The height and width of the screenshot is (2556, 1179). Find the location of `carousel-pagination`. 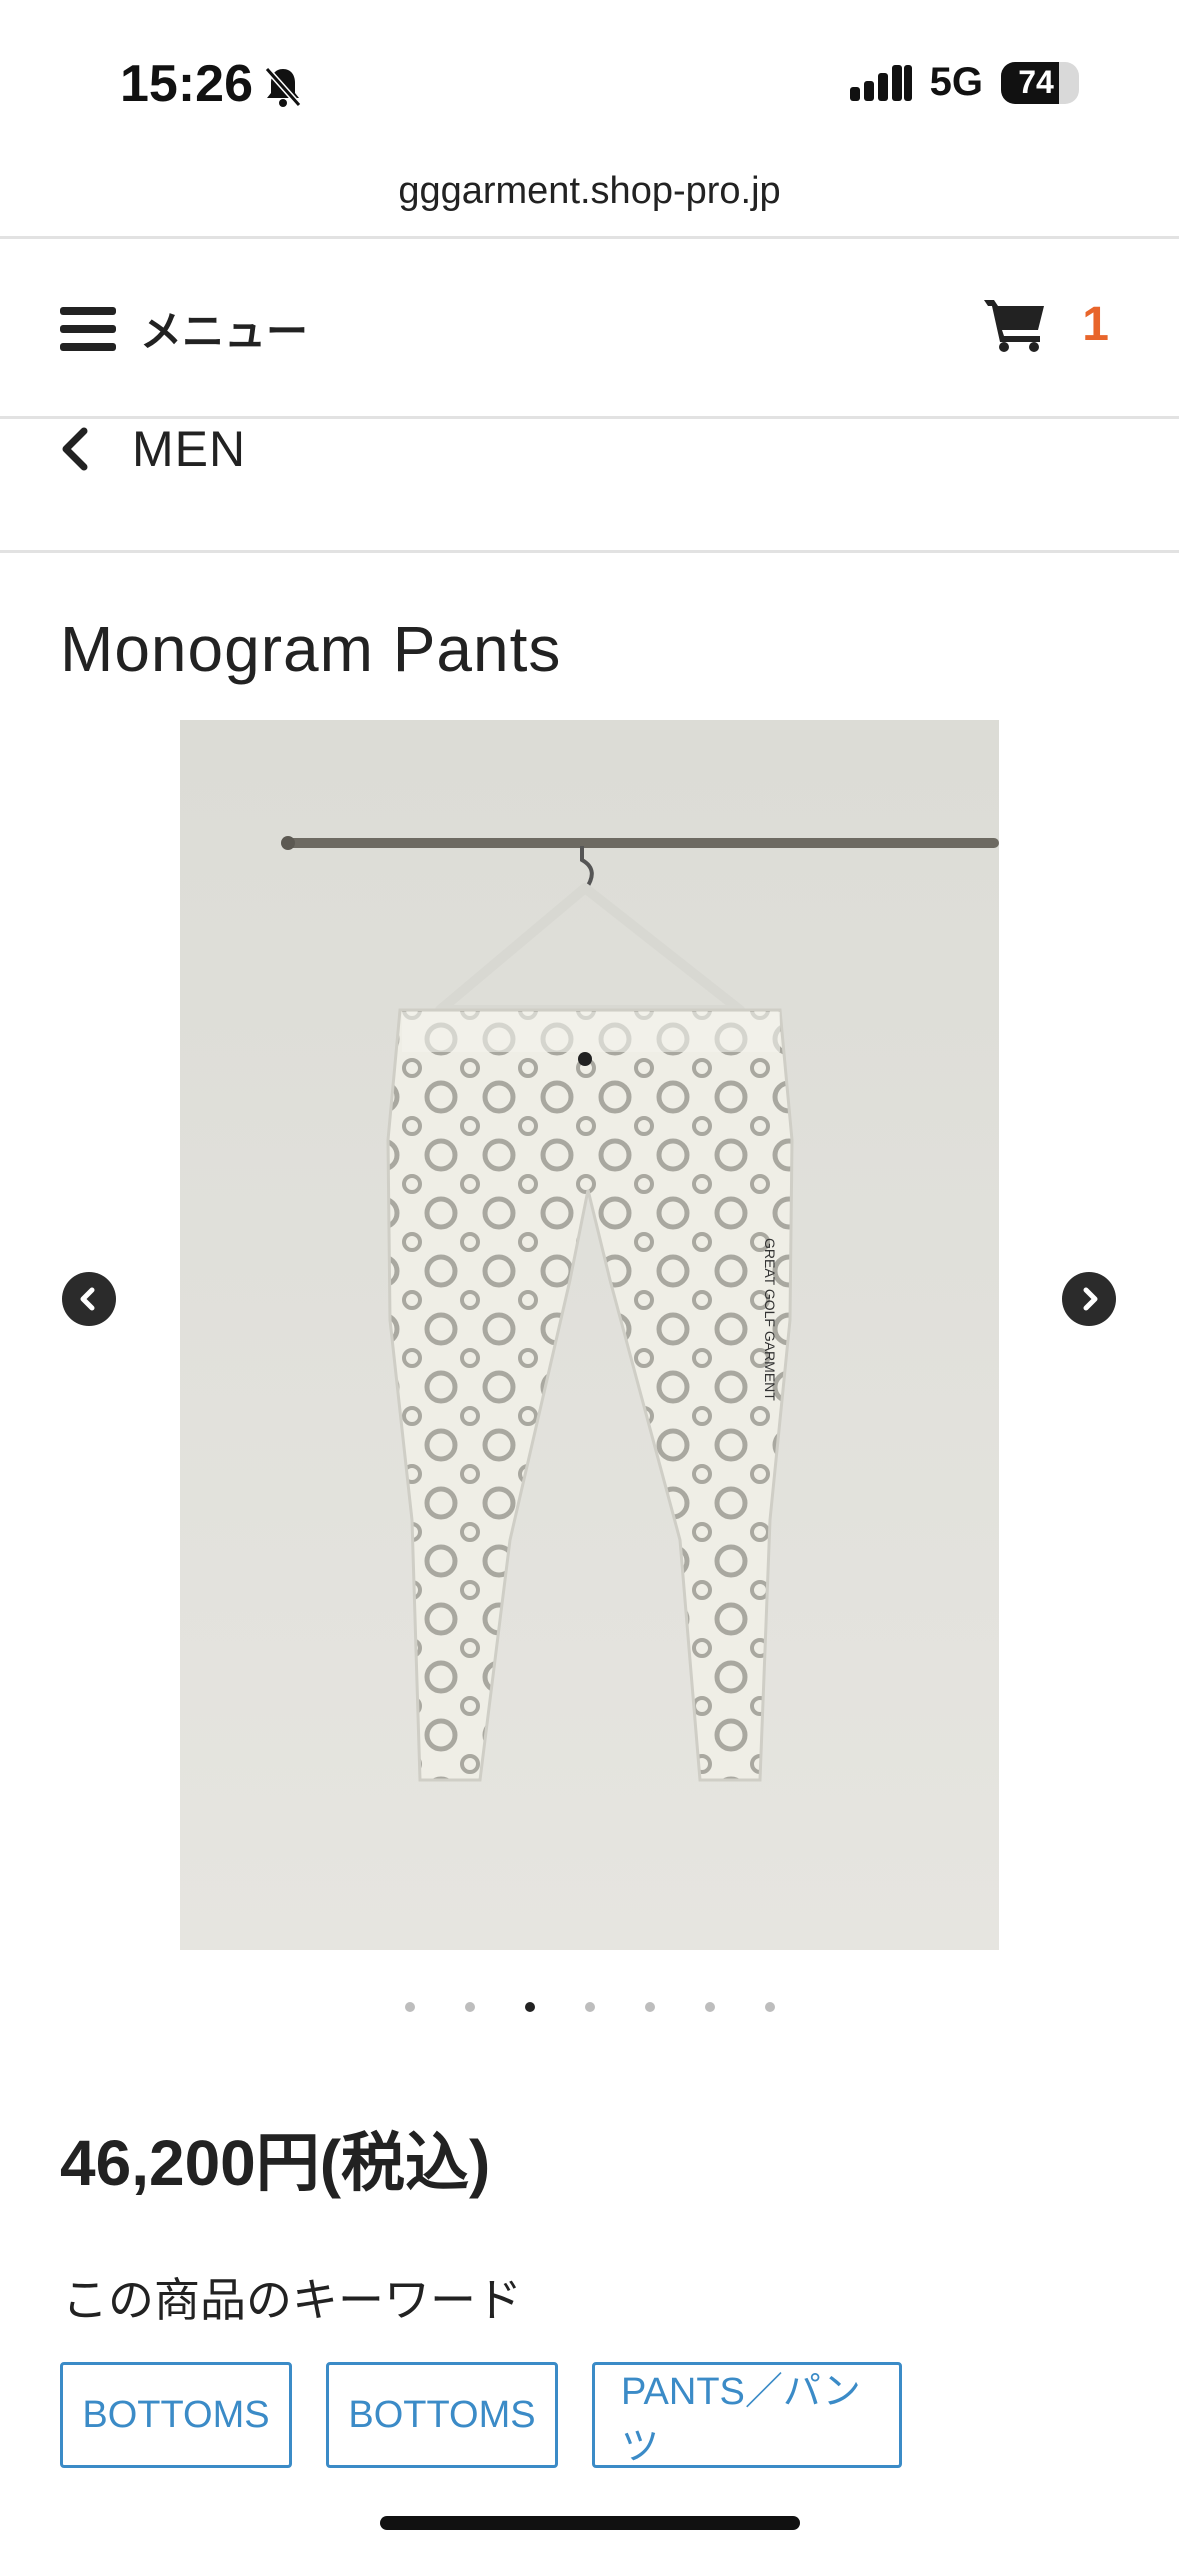

carousel-pagination is located at coordinates (589, 2007).